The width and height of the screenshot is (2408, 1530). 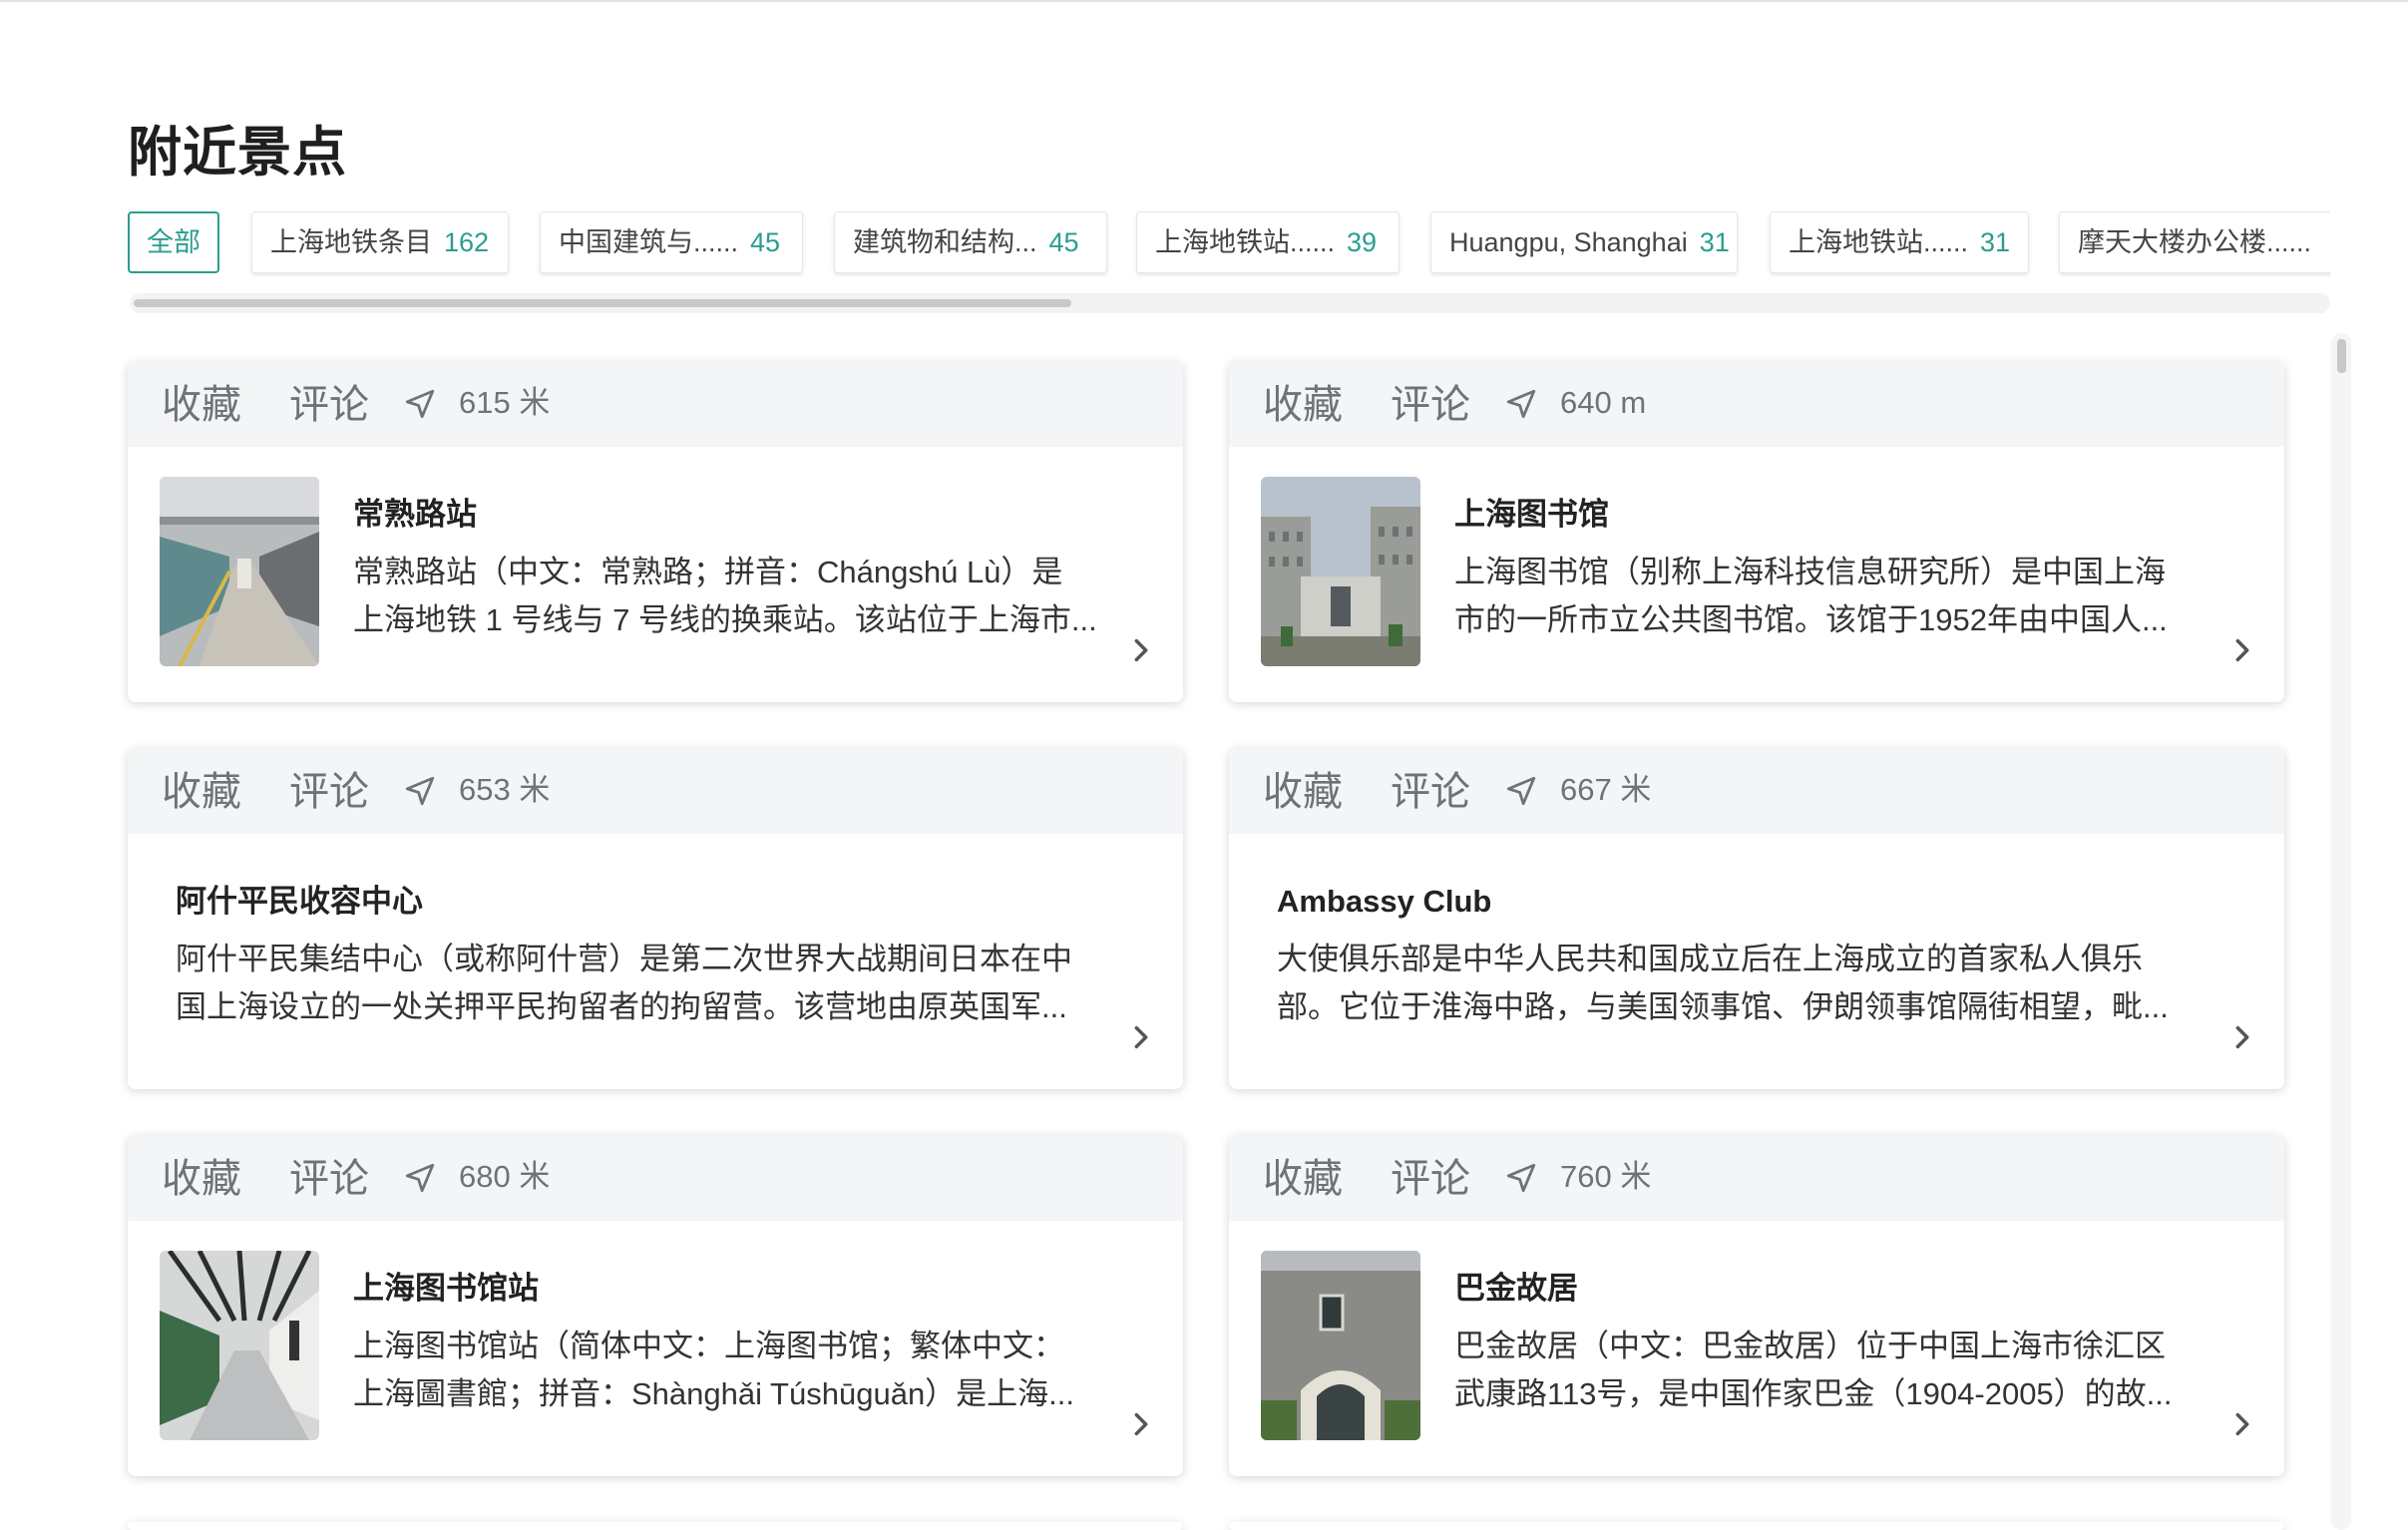 What do you see at coordinates (656, 791) in the screenshot?
I see `card-header: 收藏 评论 653 米` at bounding box center [656, 791].